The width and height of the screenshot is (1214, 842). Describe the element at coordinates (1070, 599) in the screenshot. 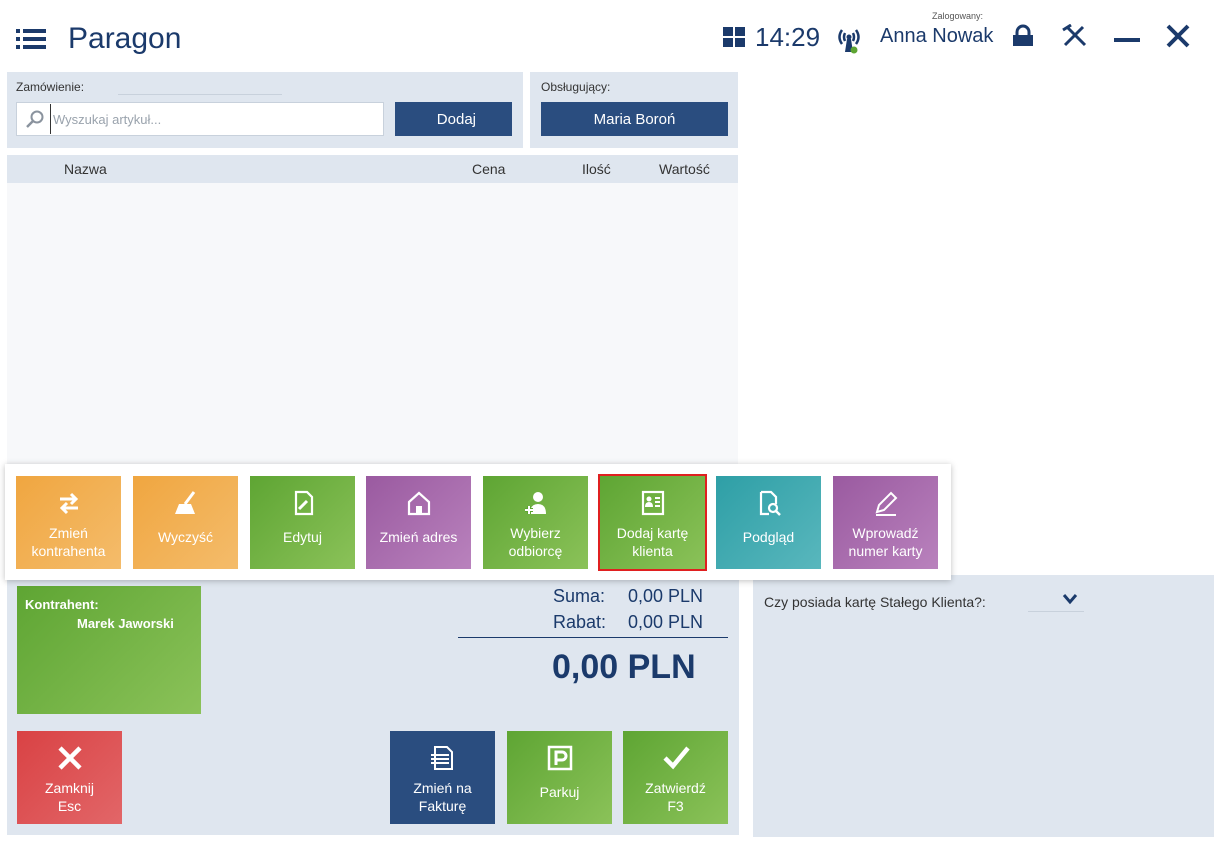

I see `chevron-down-icon` at that location.